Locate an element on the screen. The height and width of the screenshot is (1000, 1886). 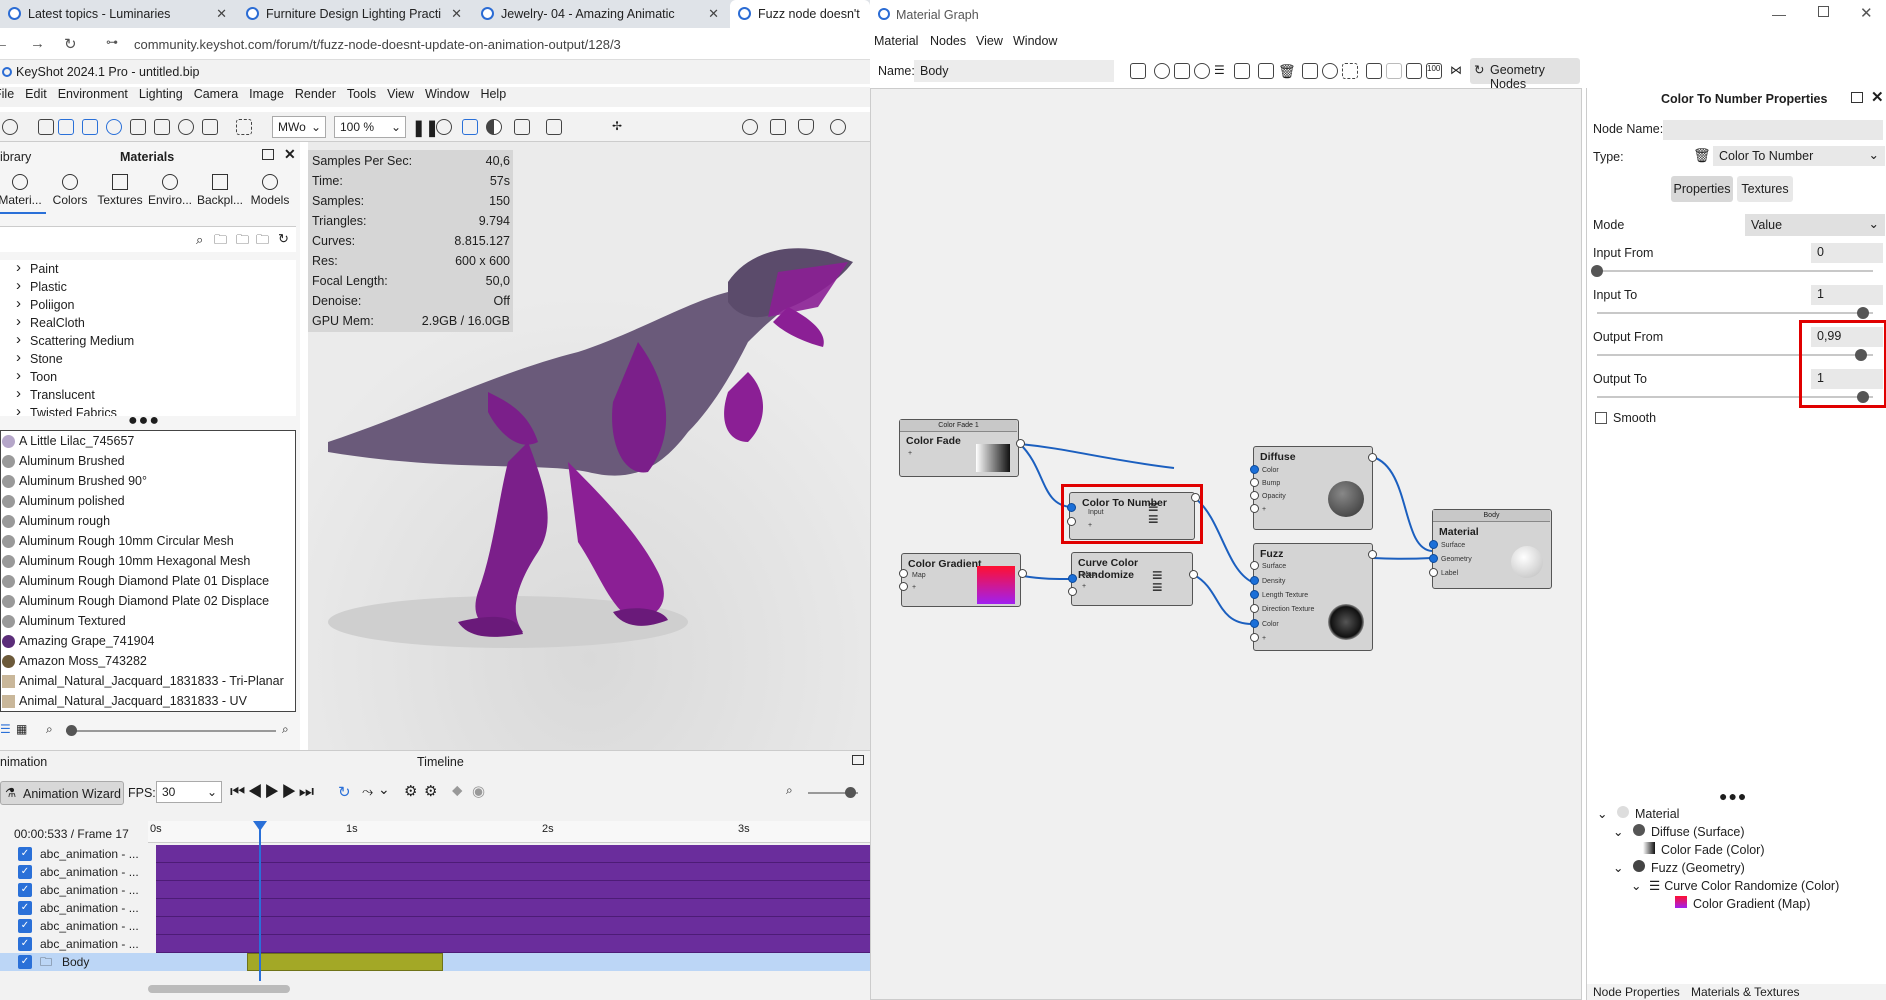
folder-add-icon: 🗀 is located at coordinates (220, 242).